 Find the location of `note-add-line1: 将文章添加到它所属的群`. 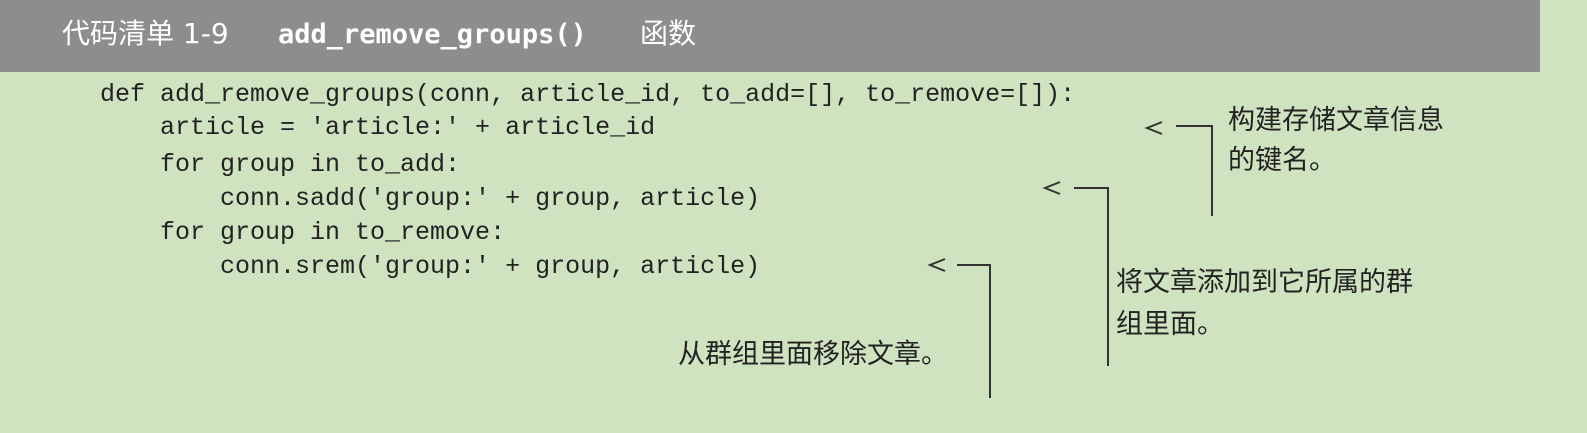

note-add-line1: 将文章添加到它所属的群 is located at coordinates (1264, 282).